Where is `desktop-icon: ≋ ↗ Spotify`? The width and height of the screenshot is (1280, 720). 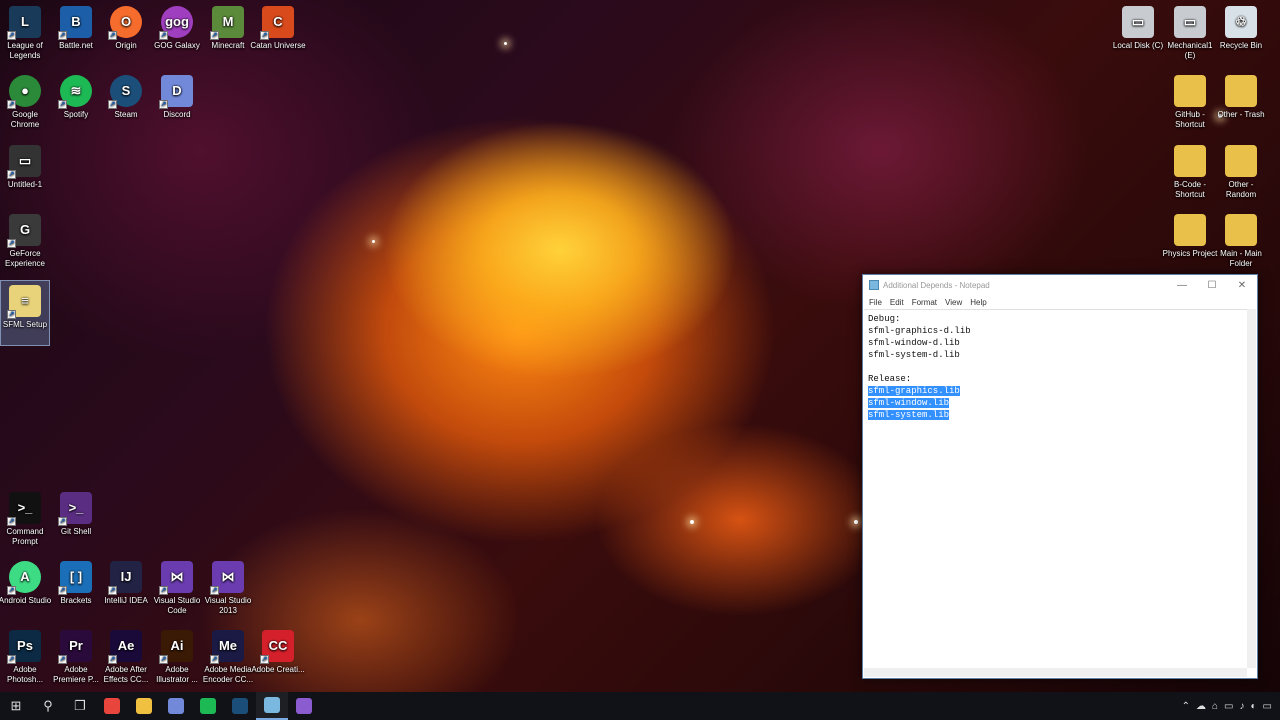
desktop-icon: ≋ ↗ Spotify is located at coordinates (76, 104).